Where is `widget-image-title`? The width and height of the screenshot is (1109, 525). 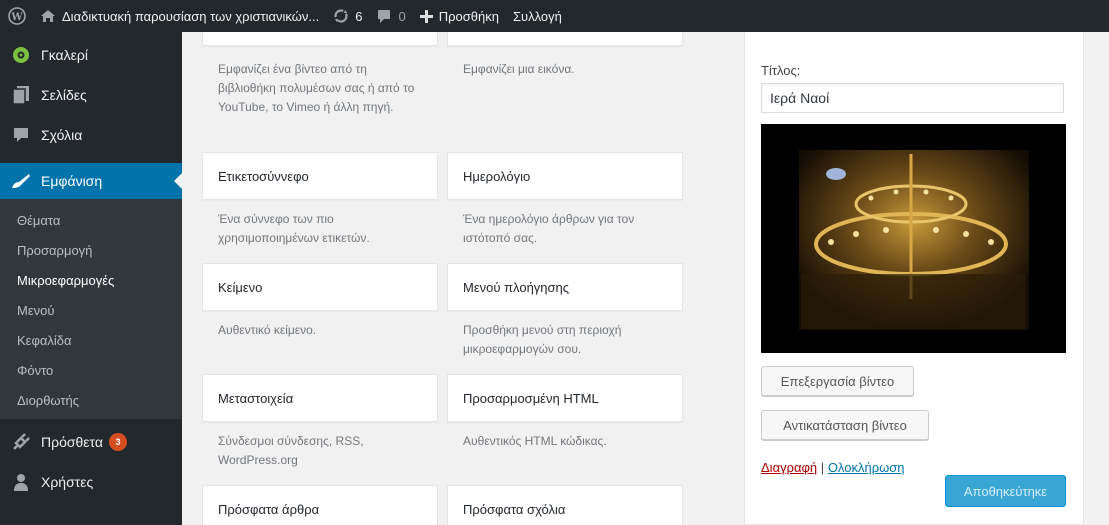
widget-image-title is located at coordinates (565, 39).